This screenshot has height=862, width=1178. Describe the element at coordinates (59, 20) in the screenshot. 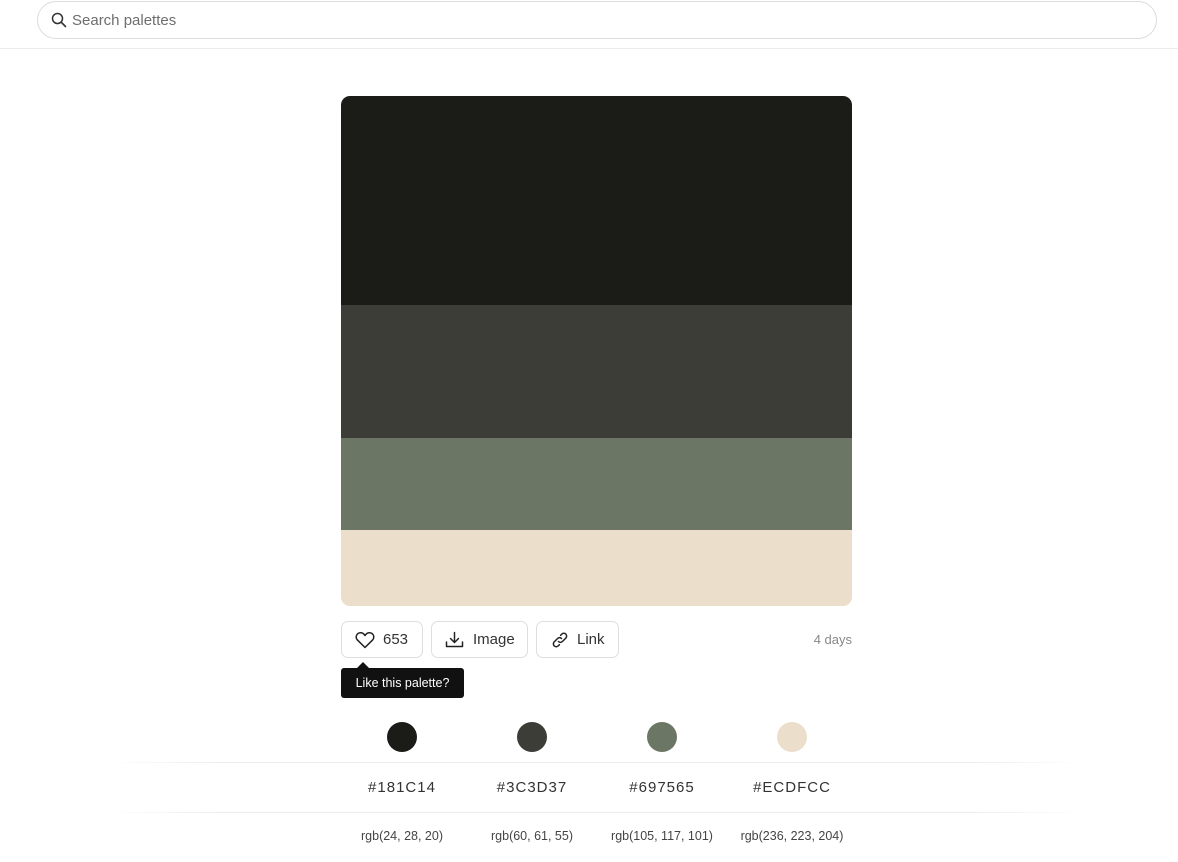

I see `search-icon` at that location.